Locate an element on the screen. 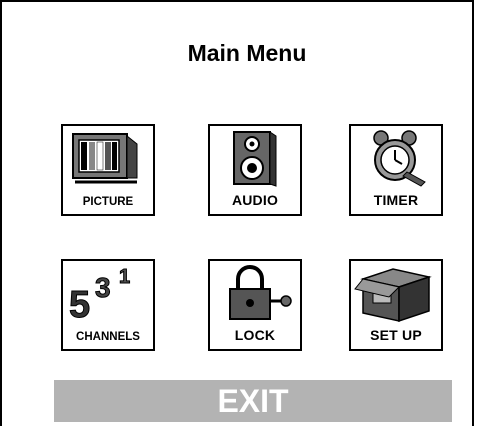 This screenshot has height=426, width=494. channel-numeral-5: 5 is located at coordinates (79, 303).